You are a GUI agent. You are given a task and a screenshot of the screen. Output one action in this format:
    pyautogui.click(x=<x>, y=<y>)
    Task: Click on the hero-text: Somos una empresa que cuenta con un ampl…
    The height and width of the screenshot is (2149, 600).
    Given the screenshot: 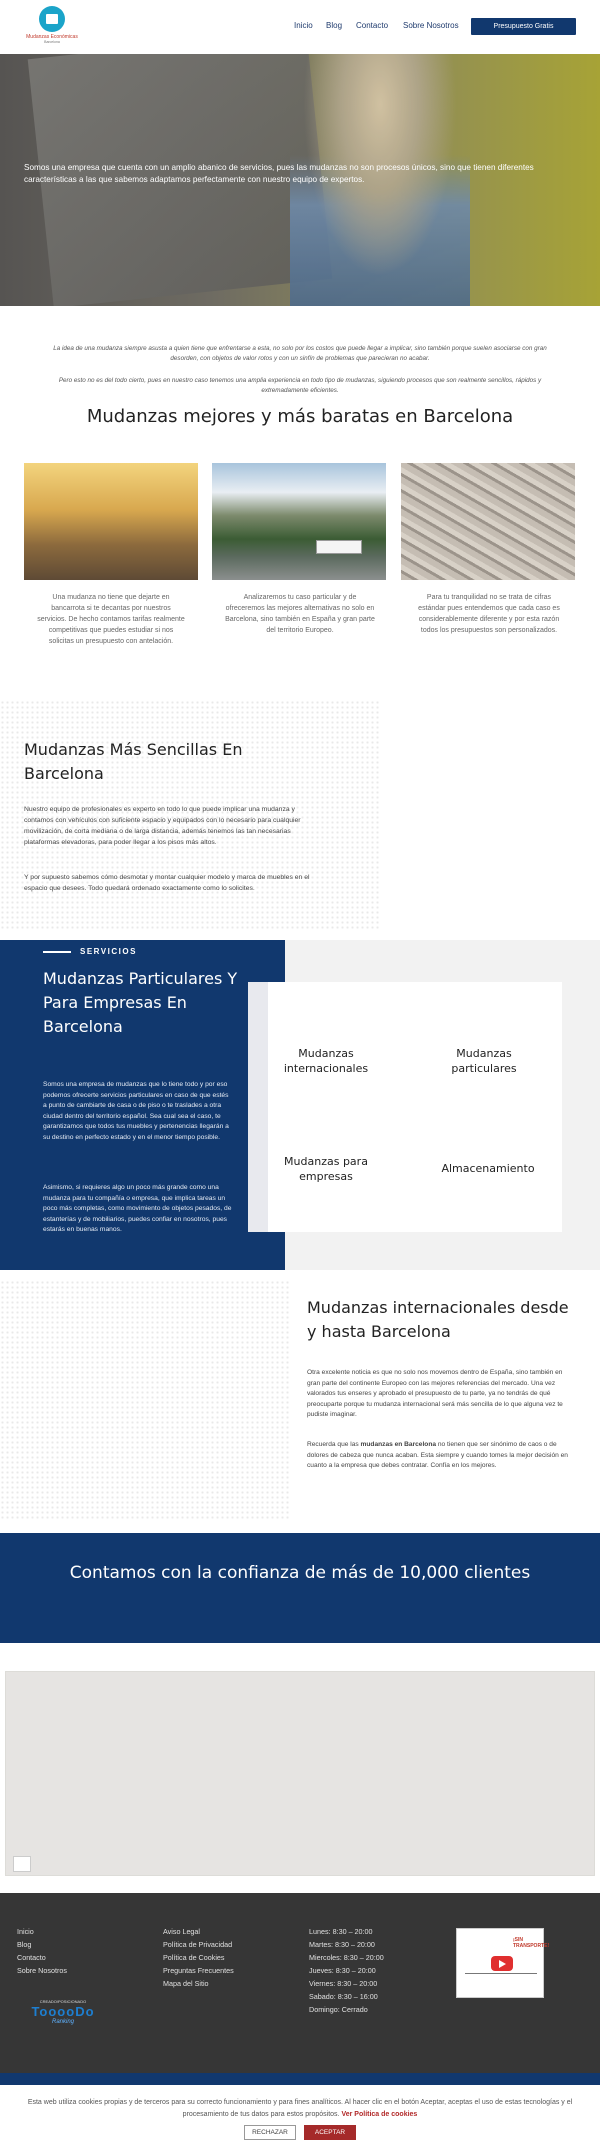 What is the action you would take?
    pyautogui.click(x=279, y=173)
    